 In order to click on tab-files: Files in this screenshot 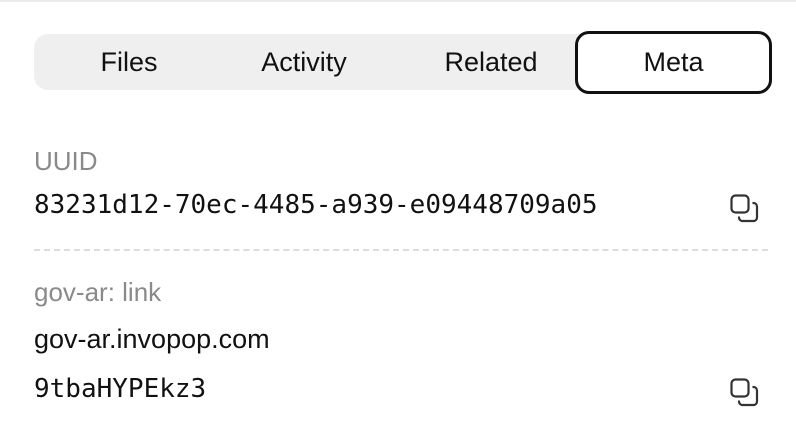, I will do `click(129, 62)`.